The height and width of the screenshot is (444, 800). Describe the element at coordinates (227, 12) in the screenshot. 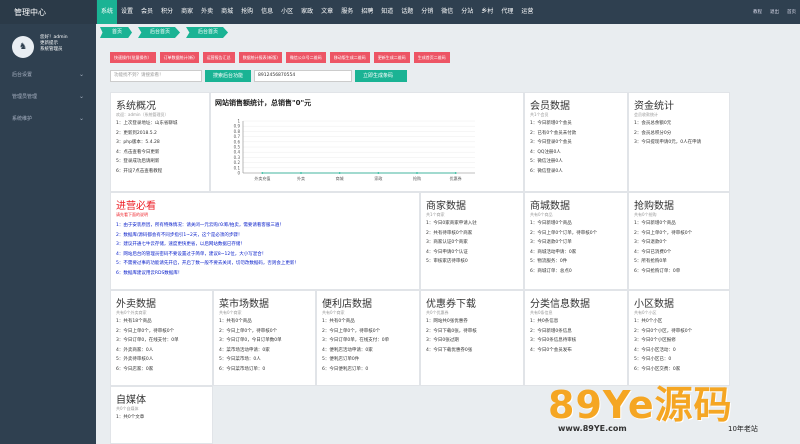

I see `nav-item: 商城` at that location.